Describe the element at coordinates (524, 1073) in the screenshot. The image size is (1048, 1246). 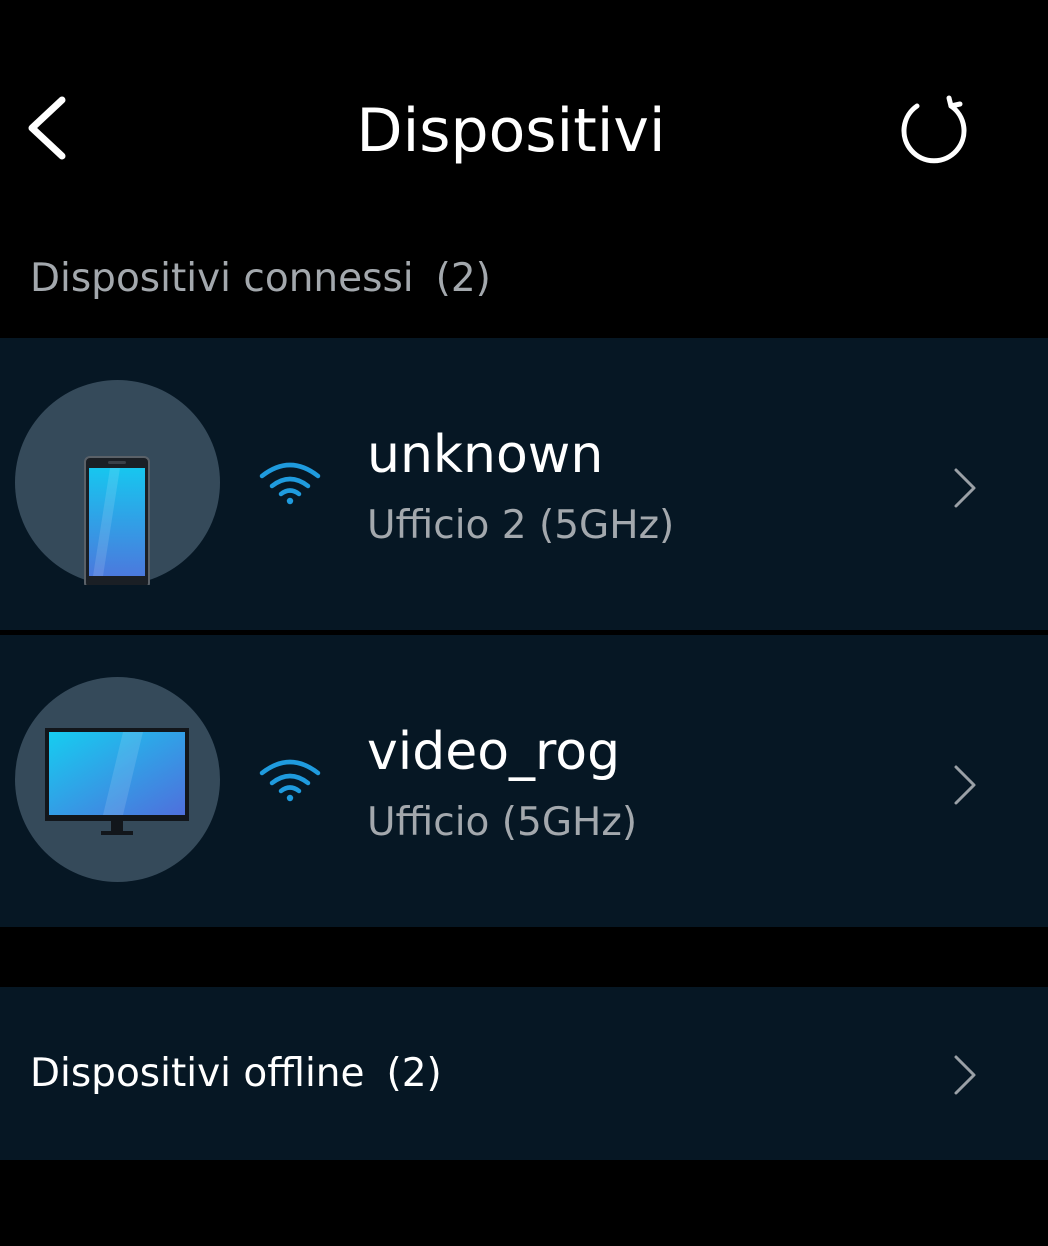
I see `offline-devices-row: Dispositivi offline (2)` at that location.